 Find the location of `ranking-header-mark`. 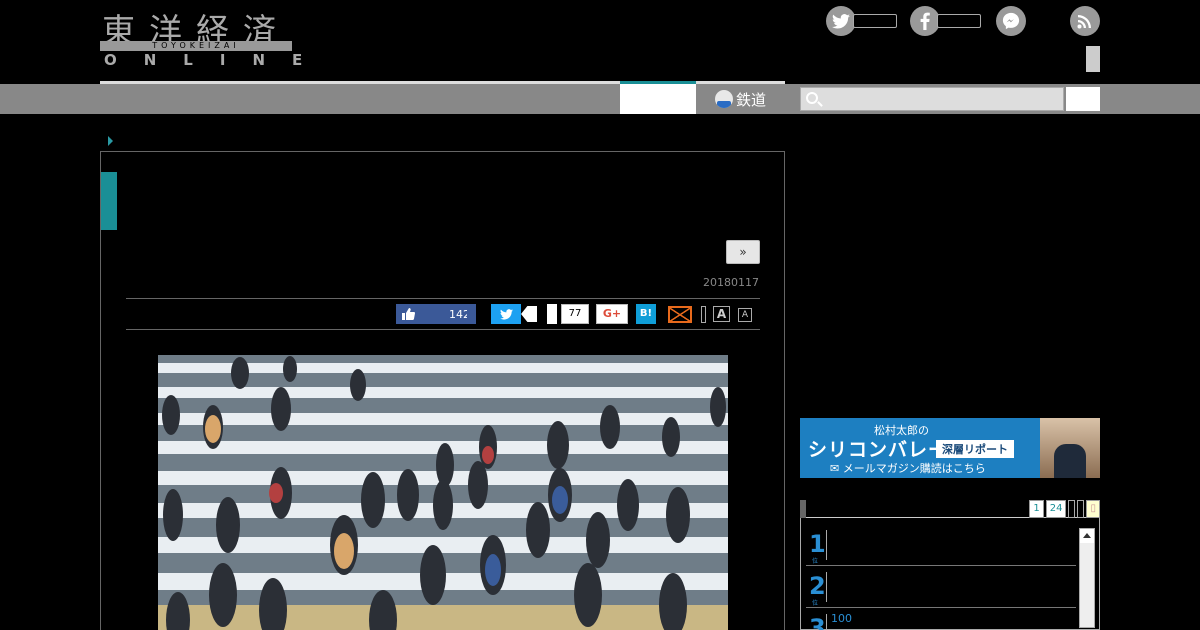

ranking-header-mark is located at coordinates (803, 509).